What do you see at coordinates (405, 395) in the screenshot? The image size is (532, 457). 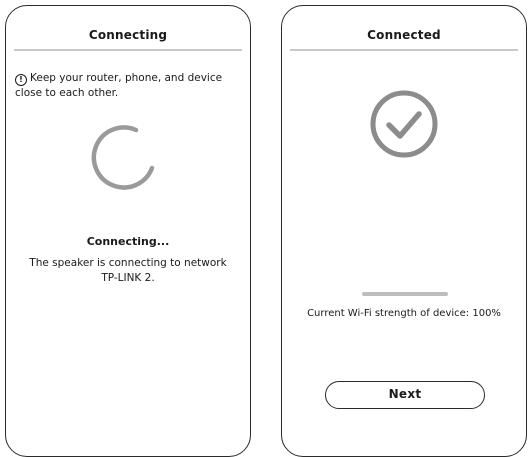 I see `next-button: Next` at bounding box center [405, 395].